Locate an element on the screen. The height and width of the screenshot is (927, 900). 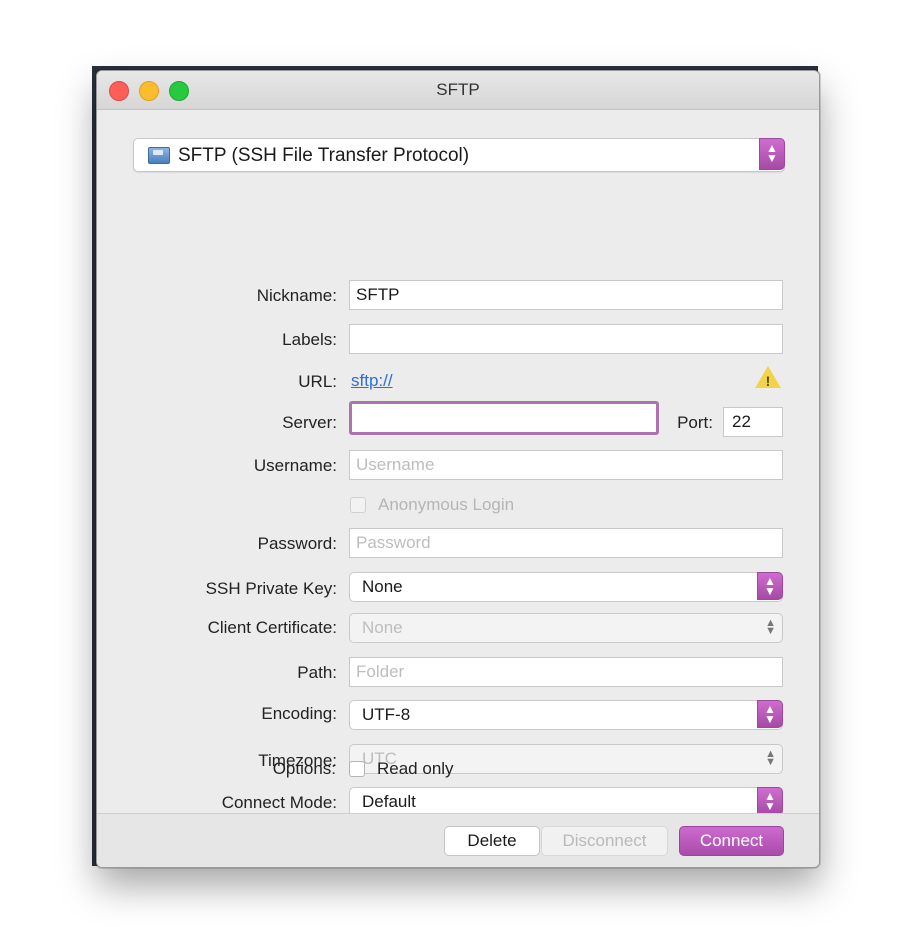
client-certificate-select: None ▲ ▼ is located at coordinates (566, 628).